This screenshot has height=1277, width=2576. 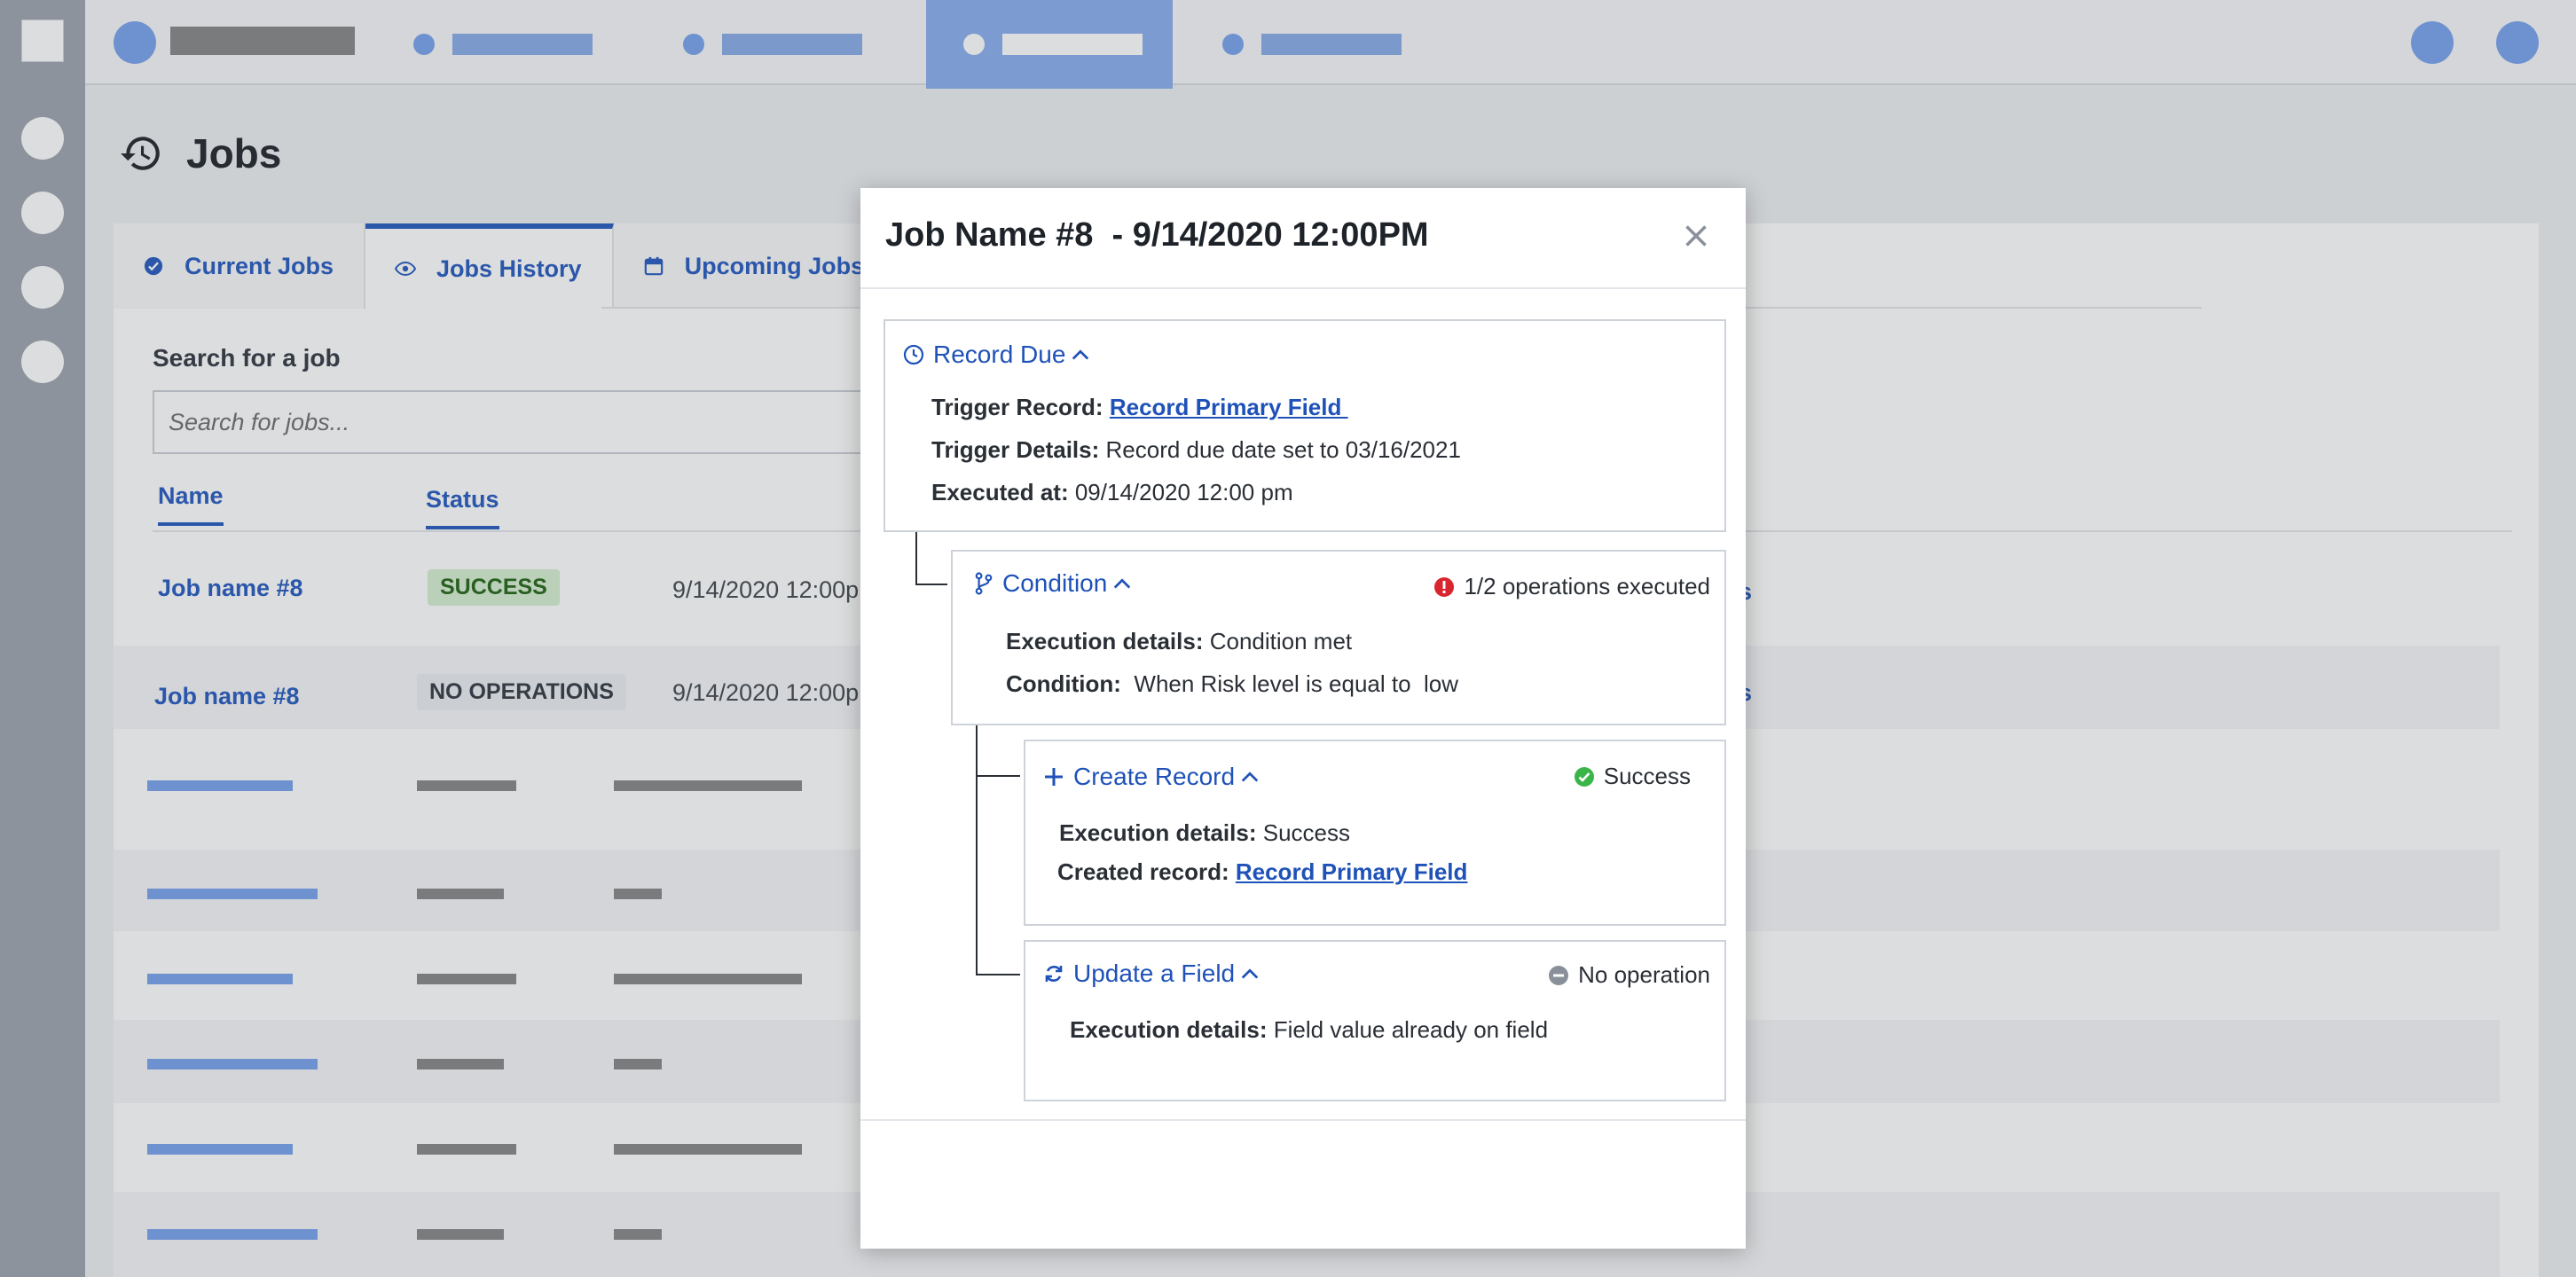 I want to click on trigger-details-value: Record due date set to 03/16/2021, so click(x=1283, y=449).